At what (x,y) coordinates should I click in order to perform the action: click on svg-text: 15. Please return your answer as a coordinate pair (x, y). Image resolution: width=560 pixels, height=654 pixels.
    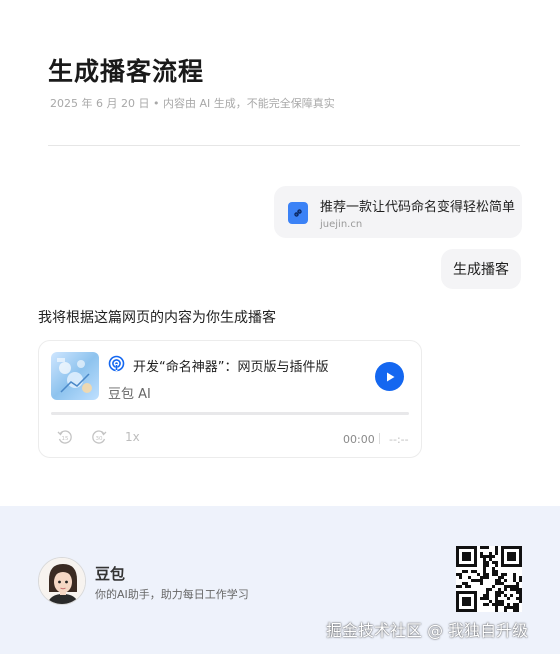
    Looking at the image, I should click on (65, 439).